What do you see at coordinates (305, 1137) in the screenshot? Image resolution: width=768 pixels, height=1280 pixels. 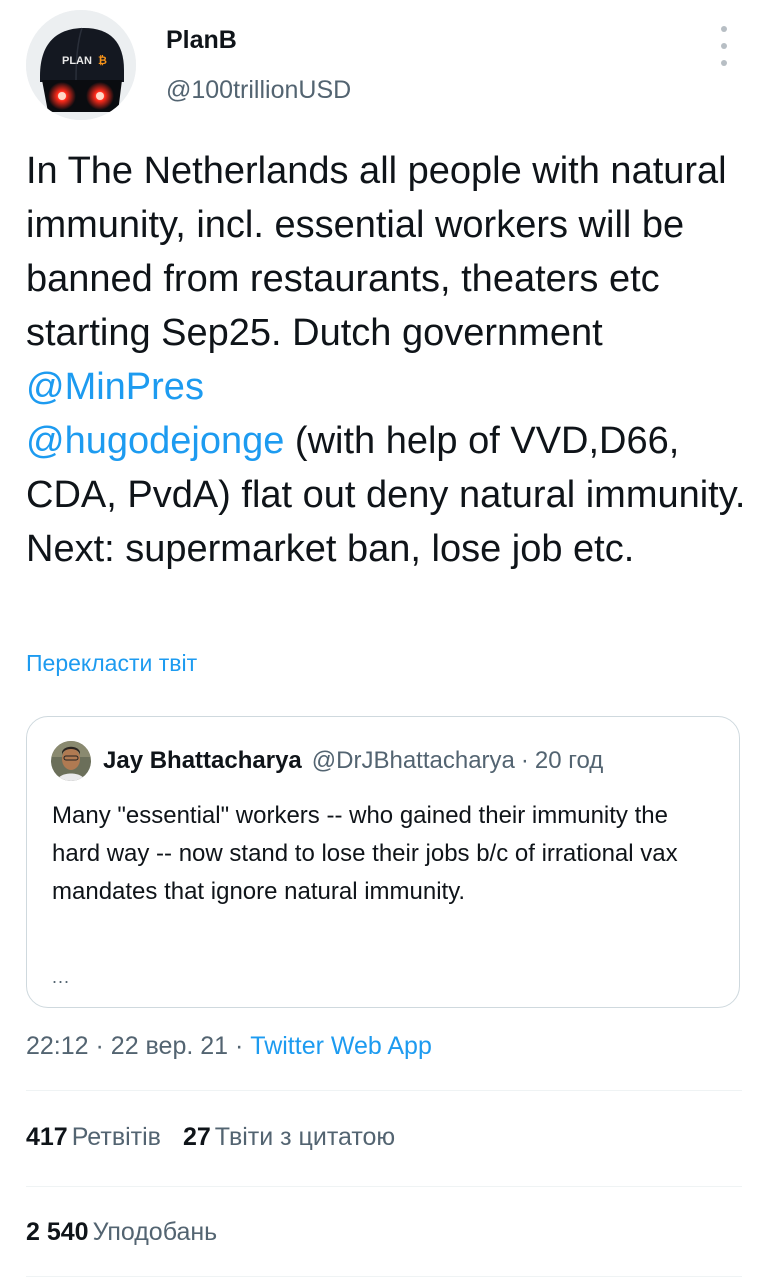 I see `quotes-label: Твіти з цитатою` at bounding box center [305, 1137].